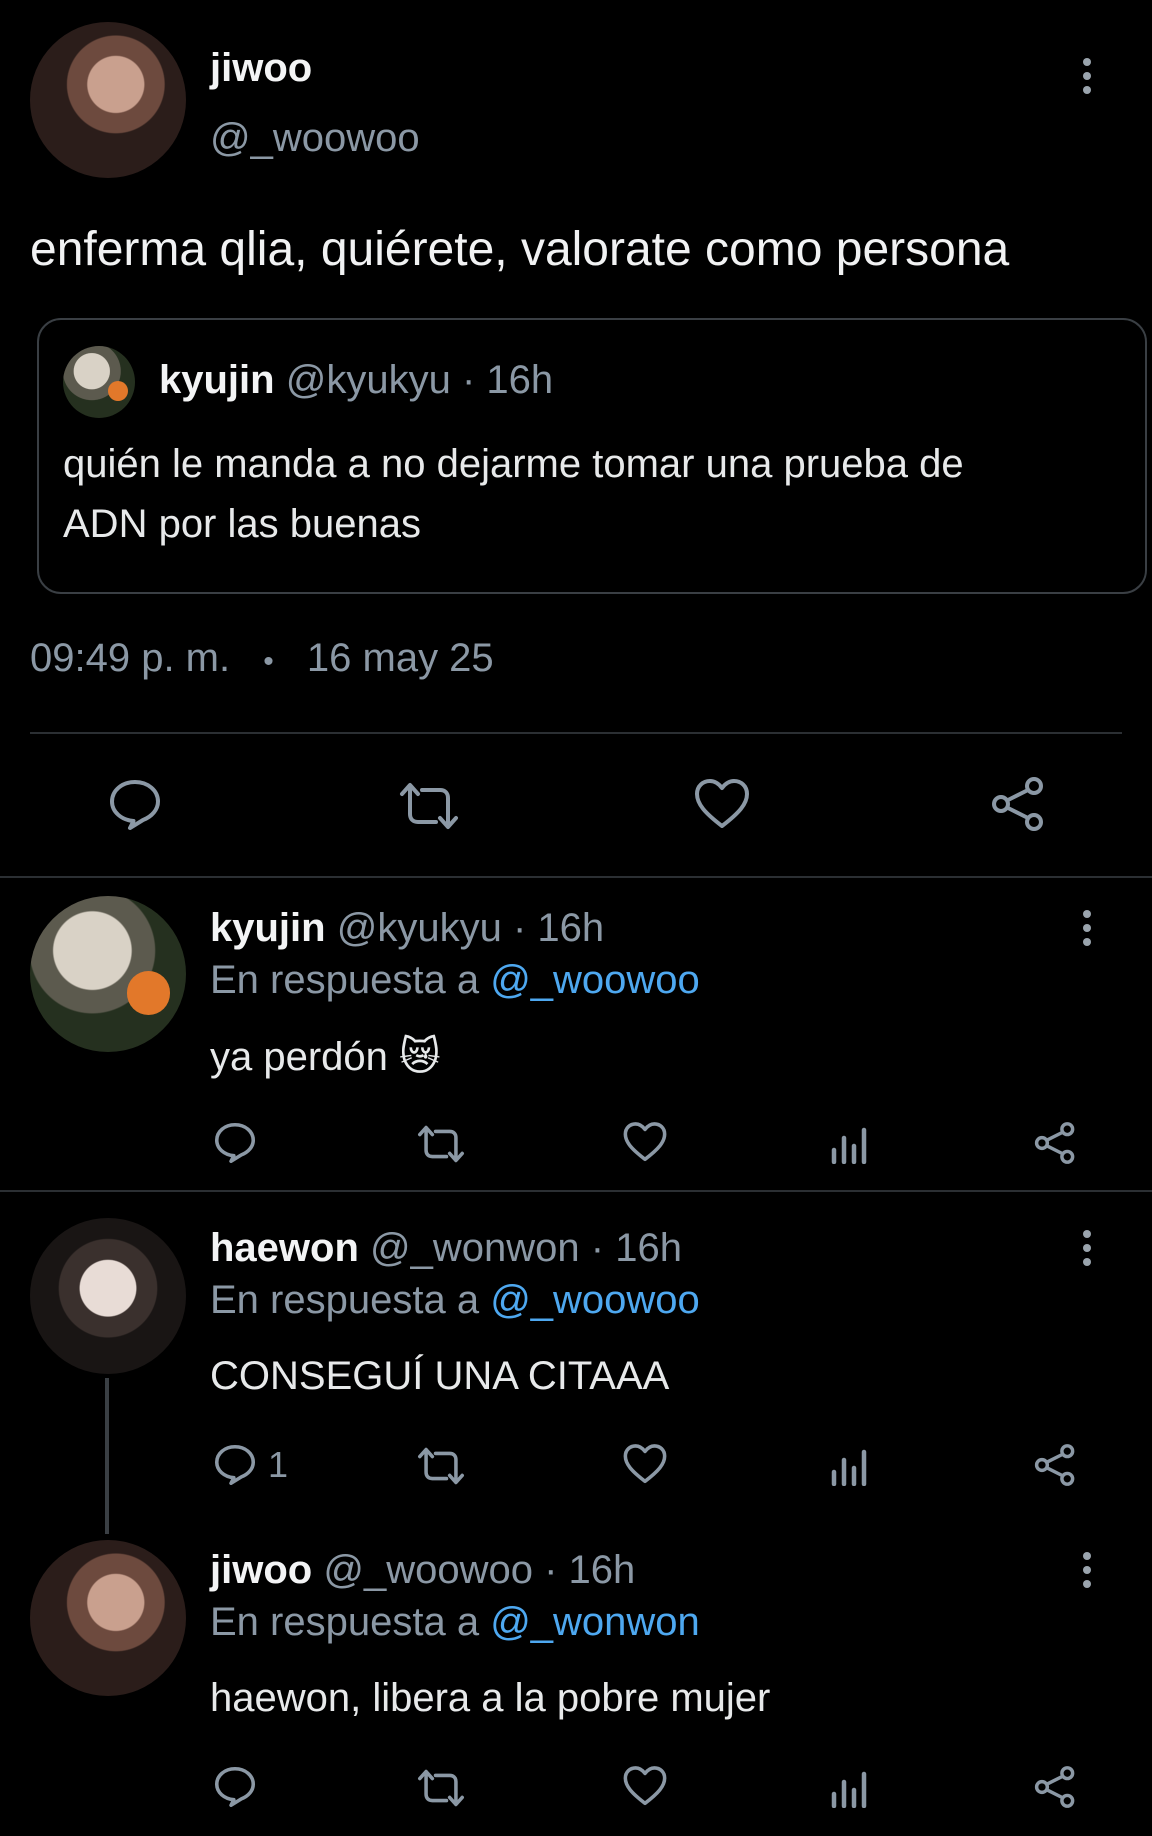 The image size is (1152, 1836). Describe the element at coordinates (107, 1456) in the screenshot. I see `thread-line` at that location.